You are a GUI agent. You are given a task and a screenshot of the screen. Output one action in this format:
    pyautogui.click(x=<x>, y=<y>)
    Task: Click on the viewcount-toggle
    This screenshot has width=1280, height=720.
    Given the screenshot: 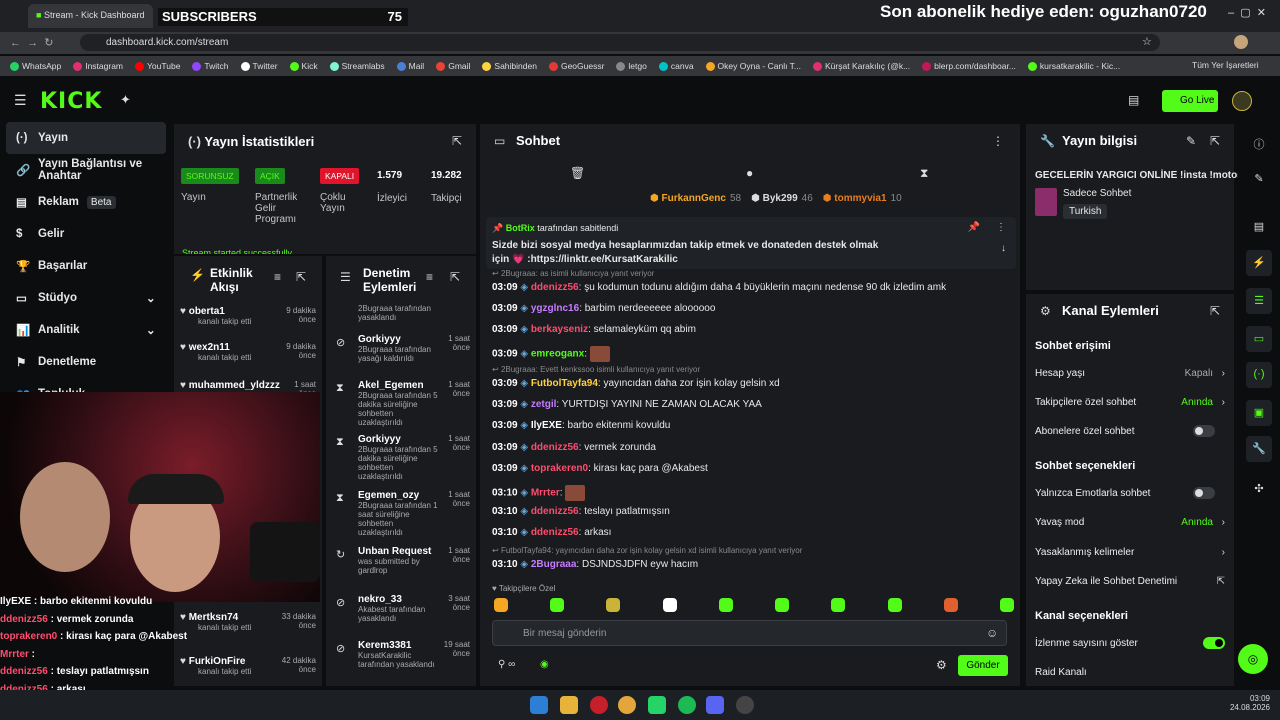 What is the action you would take?
    pyautogui.click(x=1214, y=643)
    